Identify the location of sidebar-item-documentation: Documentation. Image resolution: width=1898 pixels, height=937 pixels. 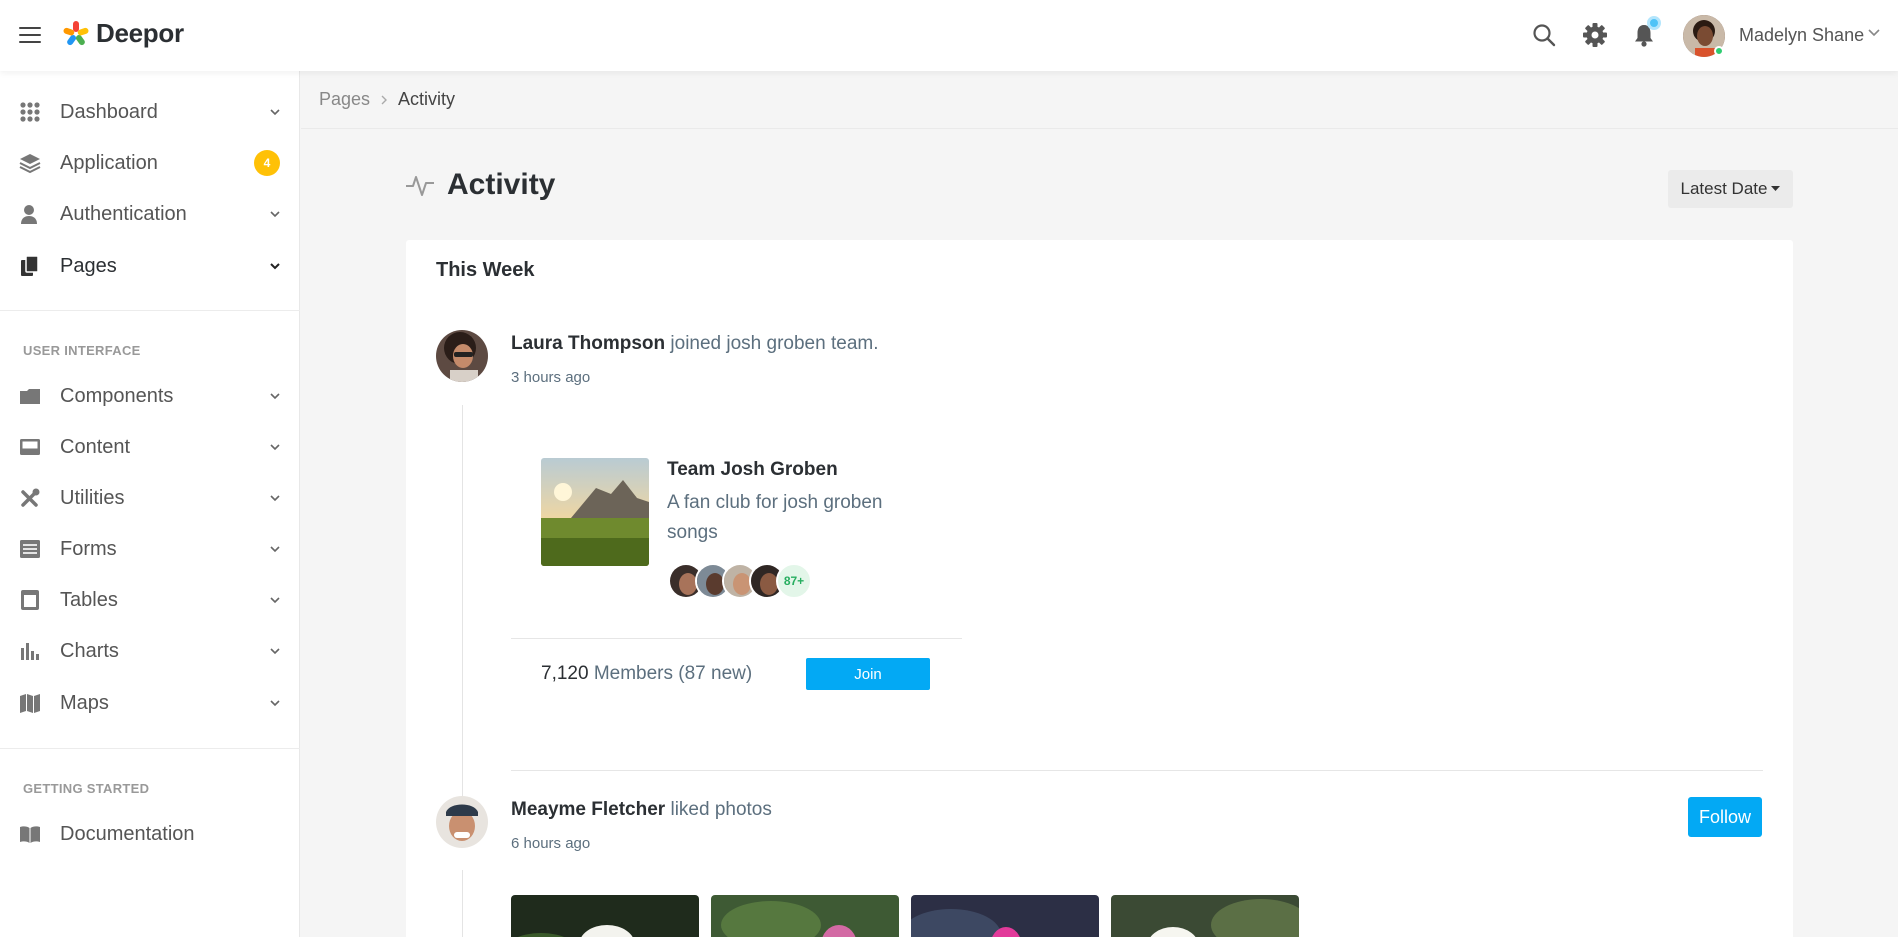
(150, 834).